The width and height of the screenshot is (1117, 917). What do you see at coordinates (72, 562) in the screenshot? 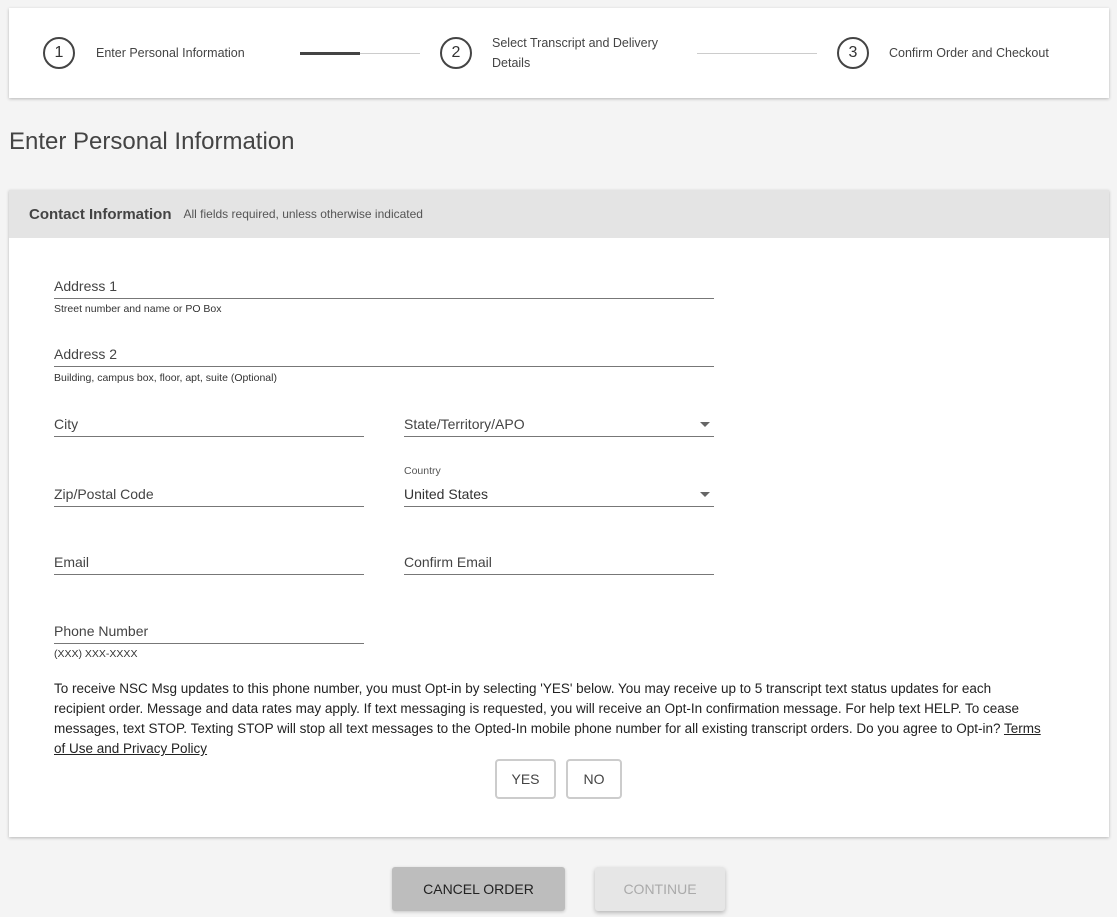
I see `email-label: Email` at bounding box center [72, 562].